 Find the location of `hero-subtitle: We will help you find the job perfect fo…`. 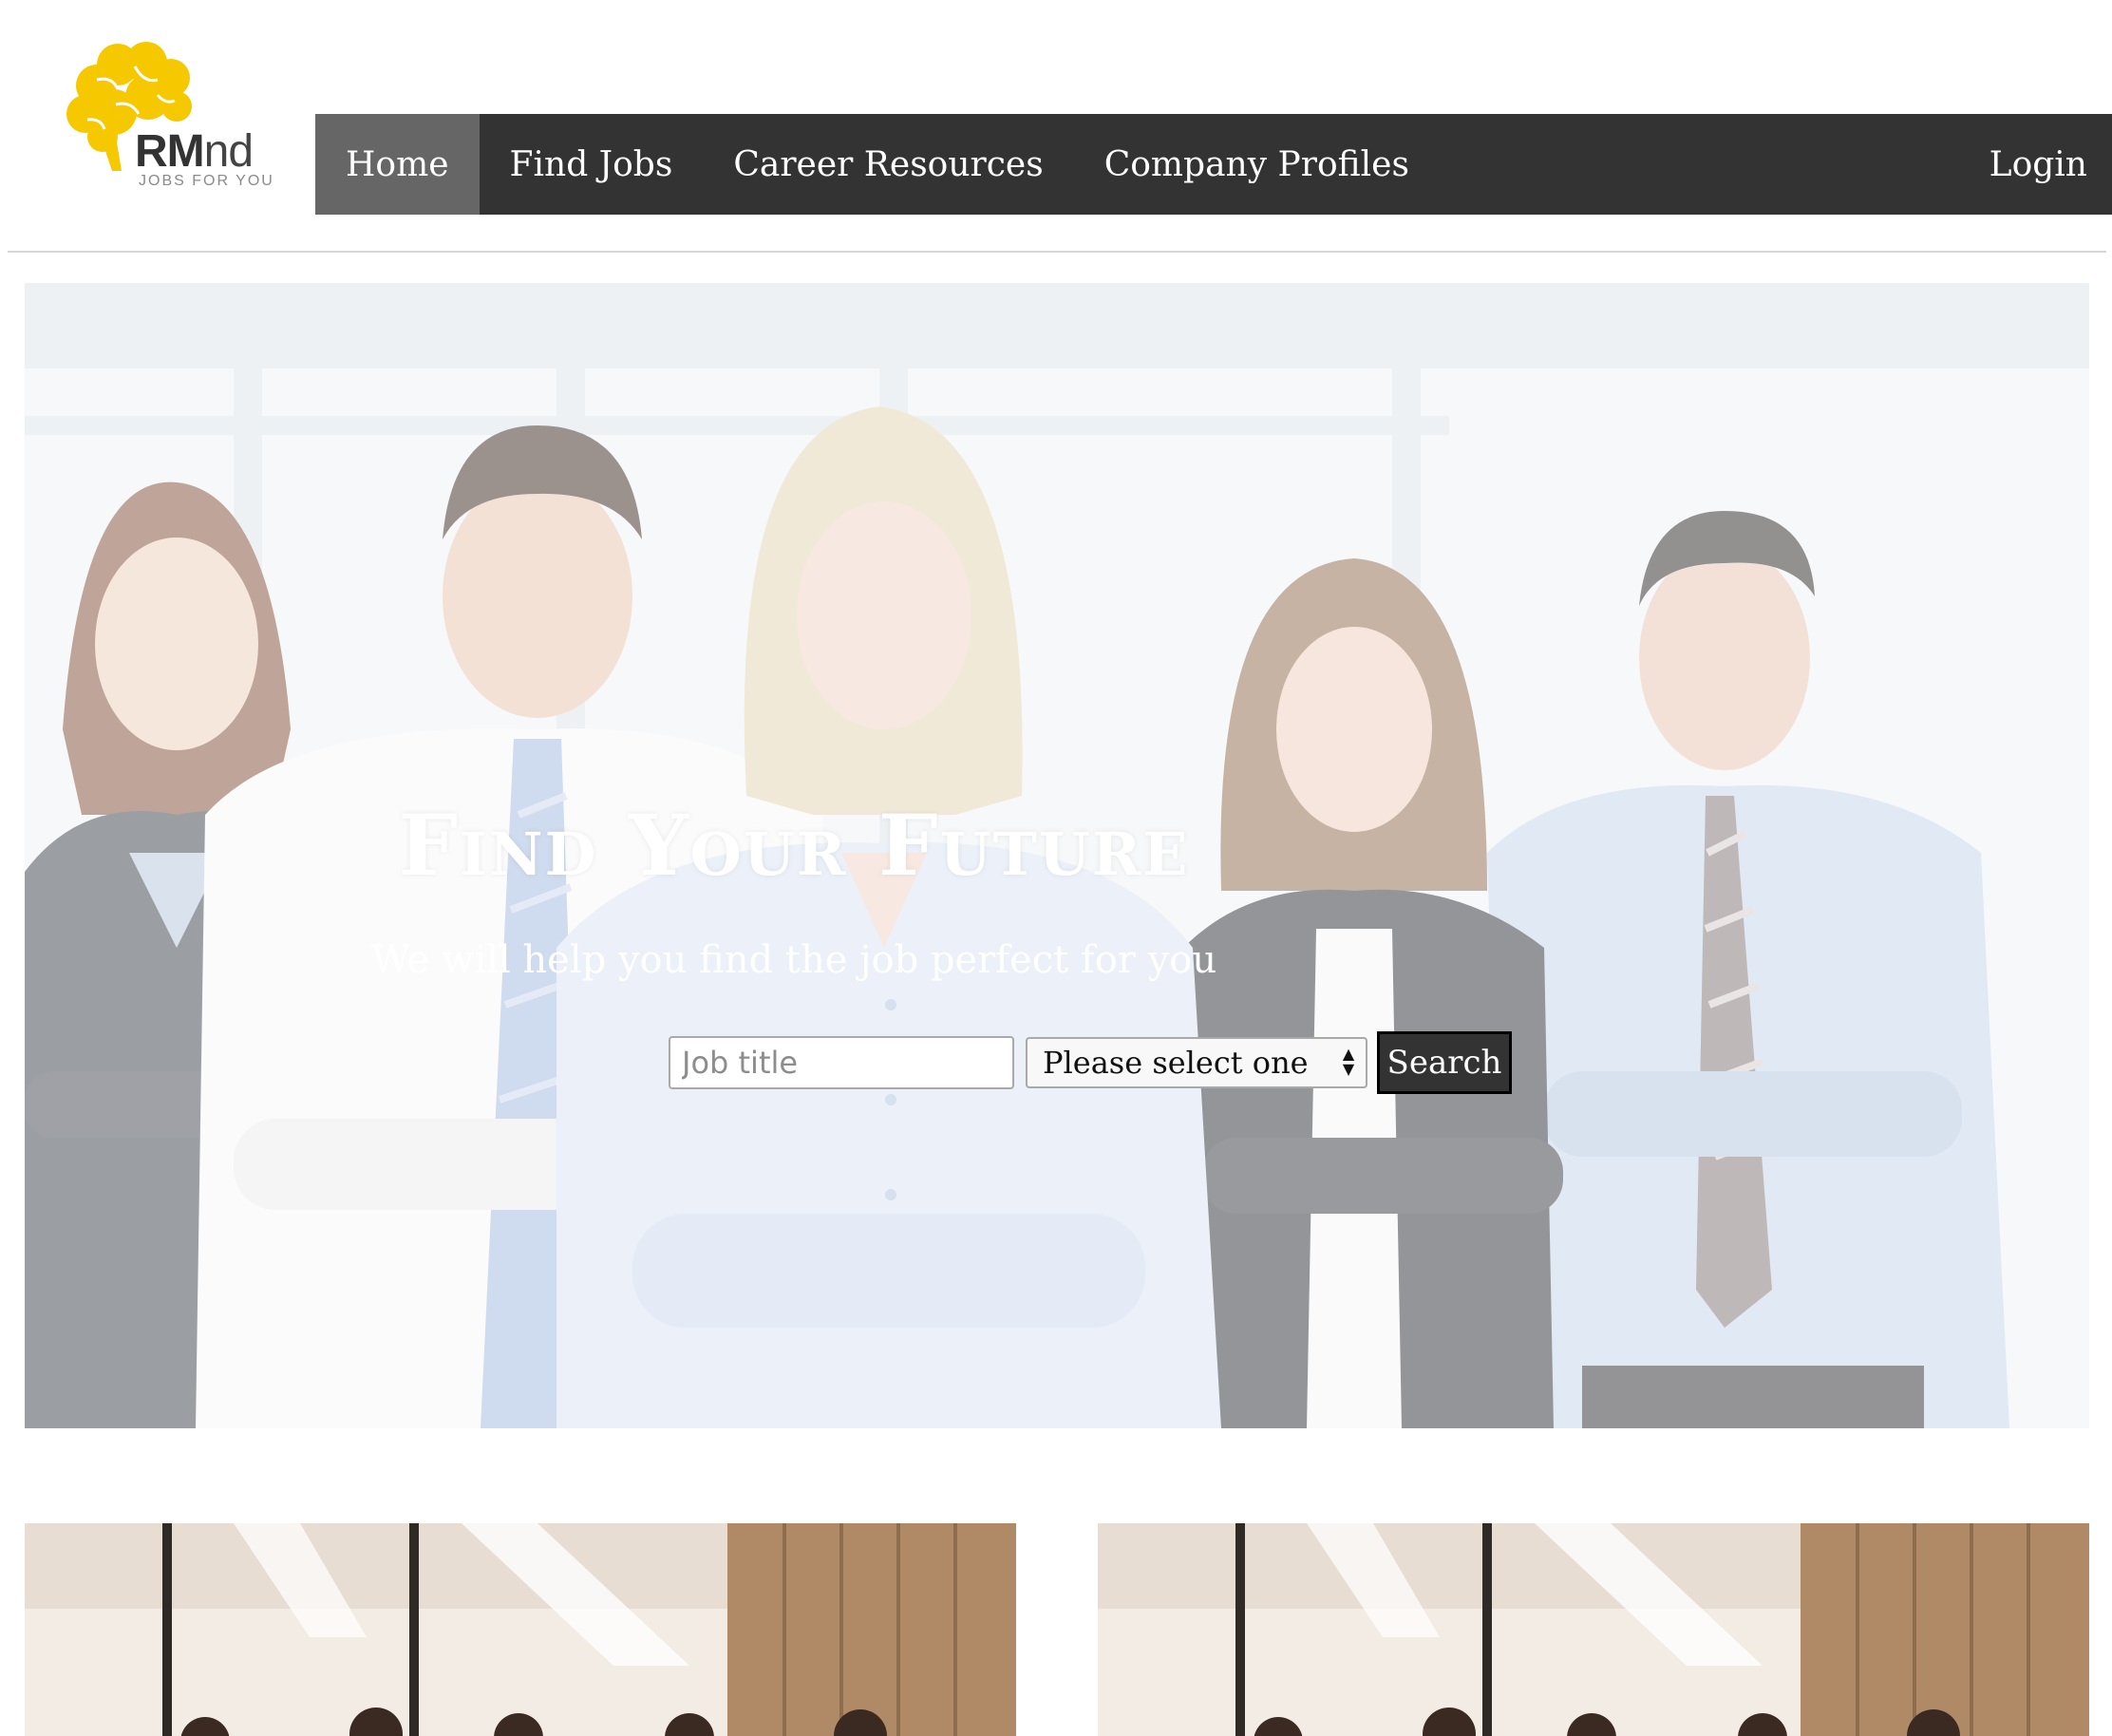

hero-subtitle: We will help you find the job perfect fo… is located at coordinates (793, 960).